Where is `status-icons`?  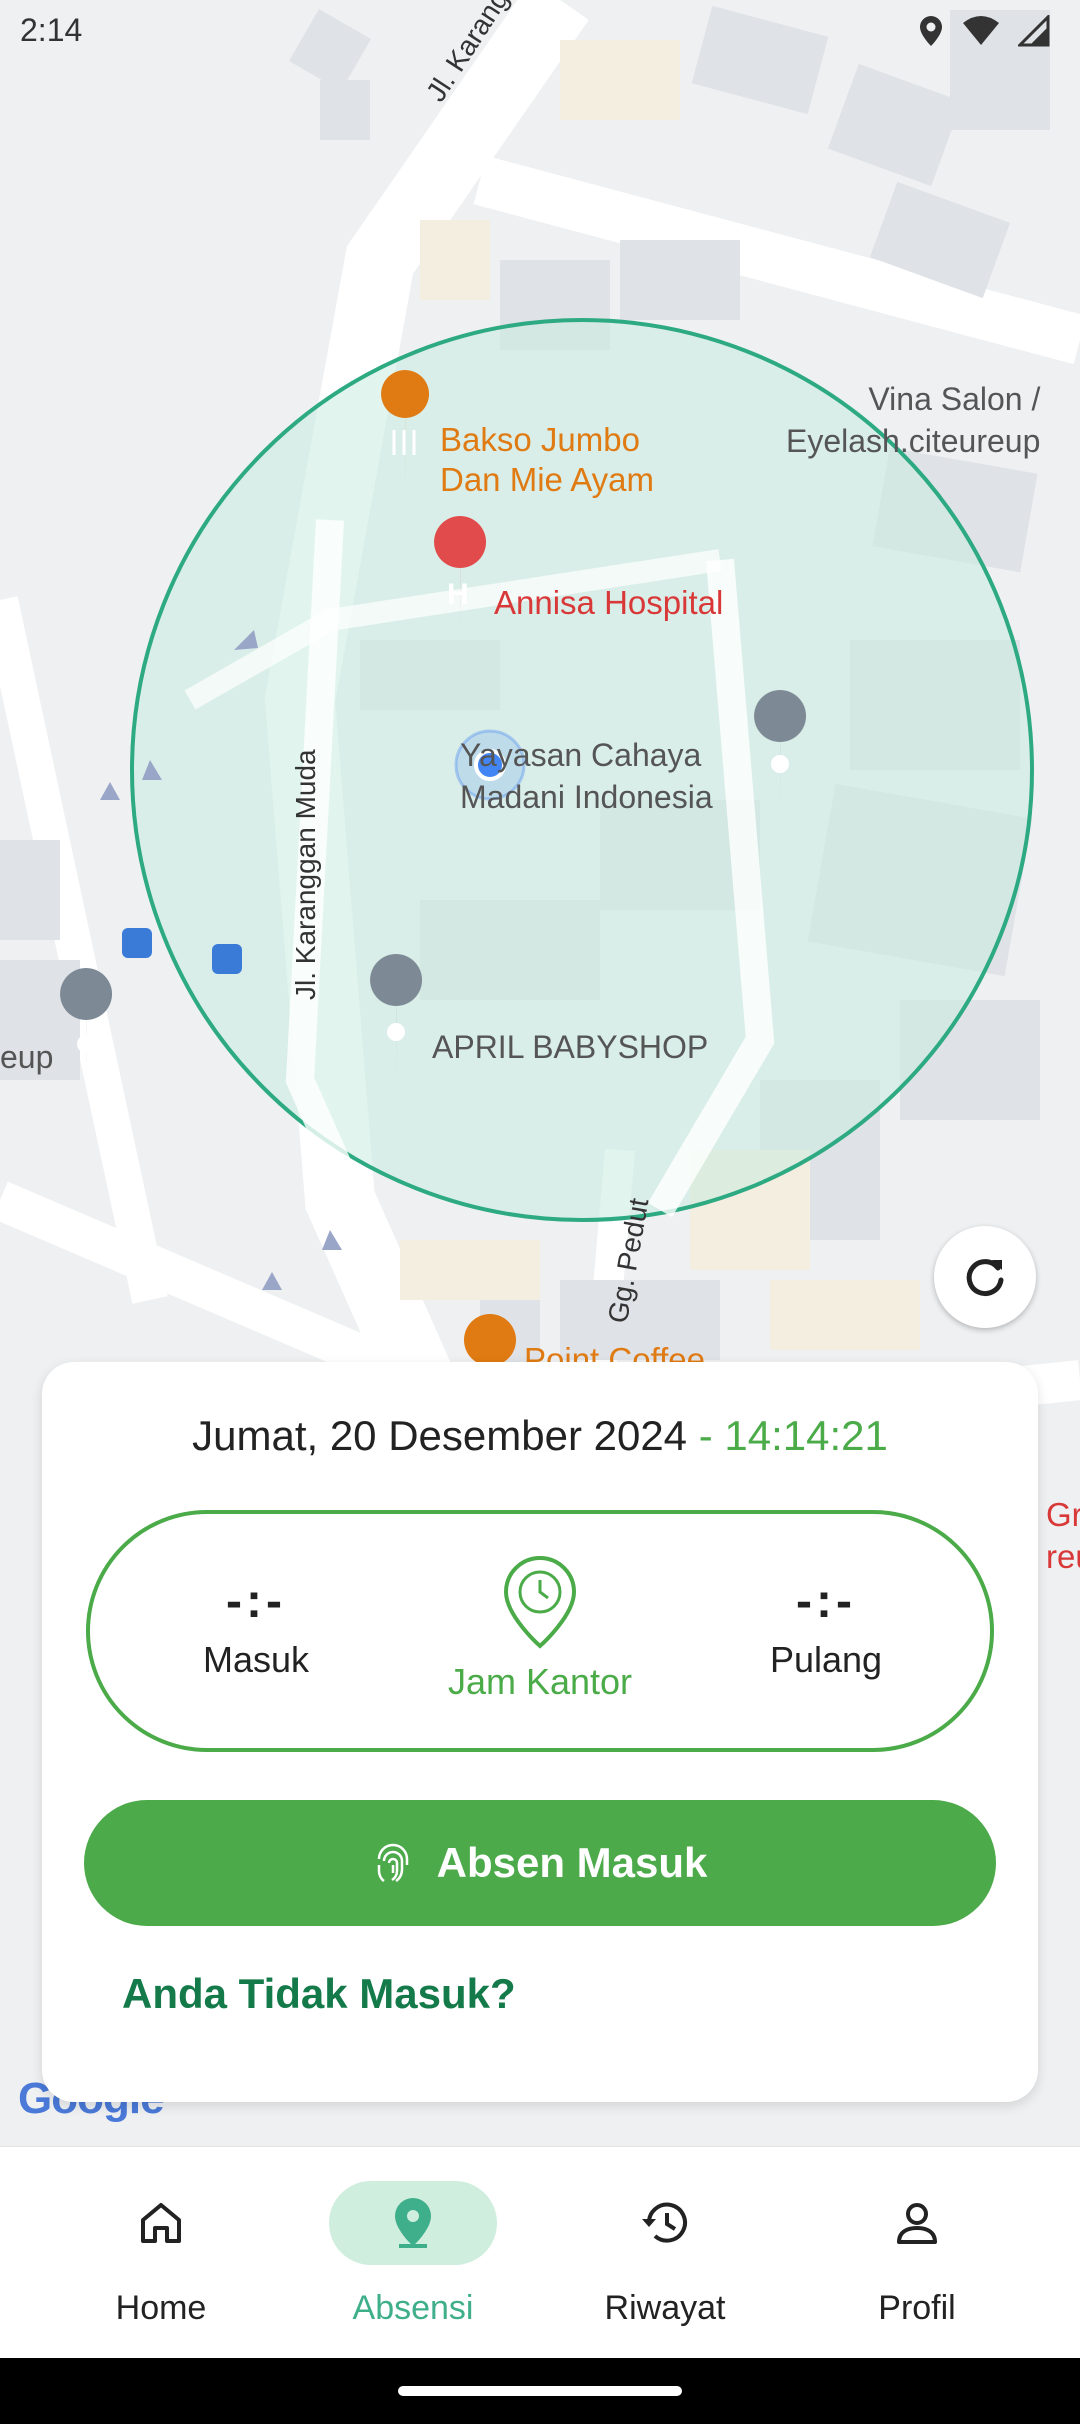 status-icons is located at coordinates (984, 31).